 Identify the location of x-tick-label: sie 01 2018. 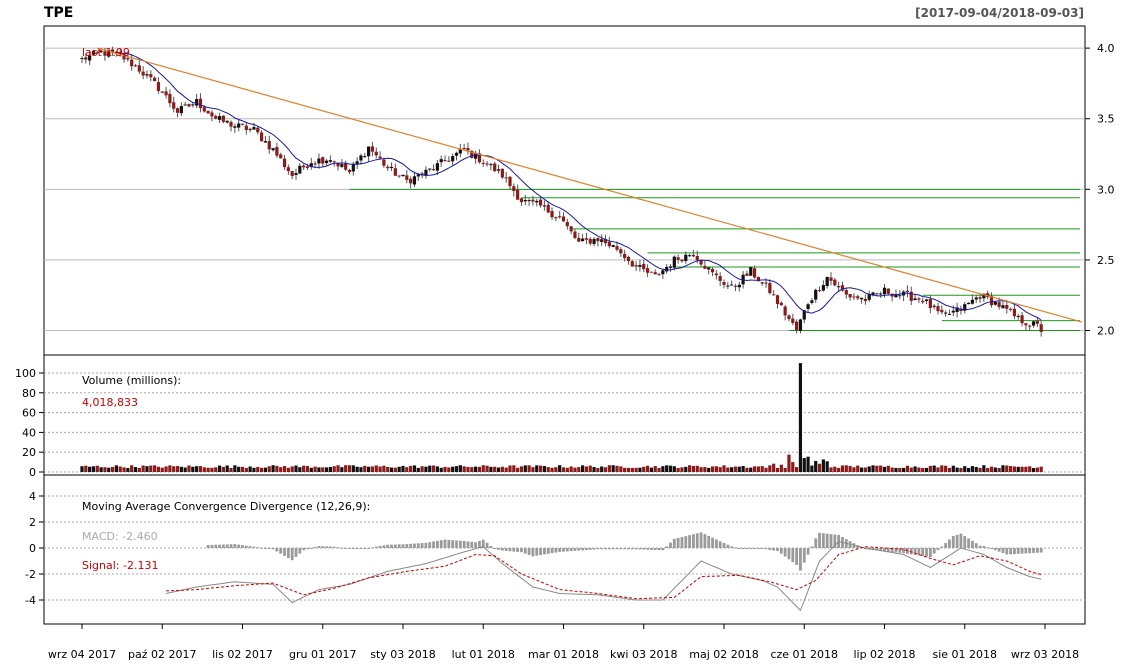
(964, 654).